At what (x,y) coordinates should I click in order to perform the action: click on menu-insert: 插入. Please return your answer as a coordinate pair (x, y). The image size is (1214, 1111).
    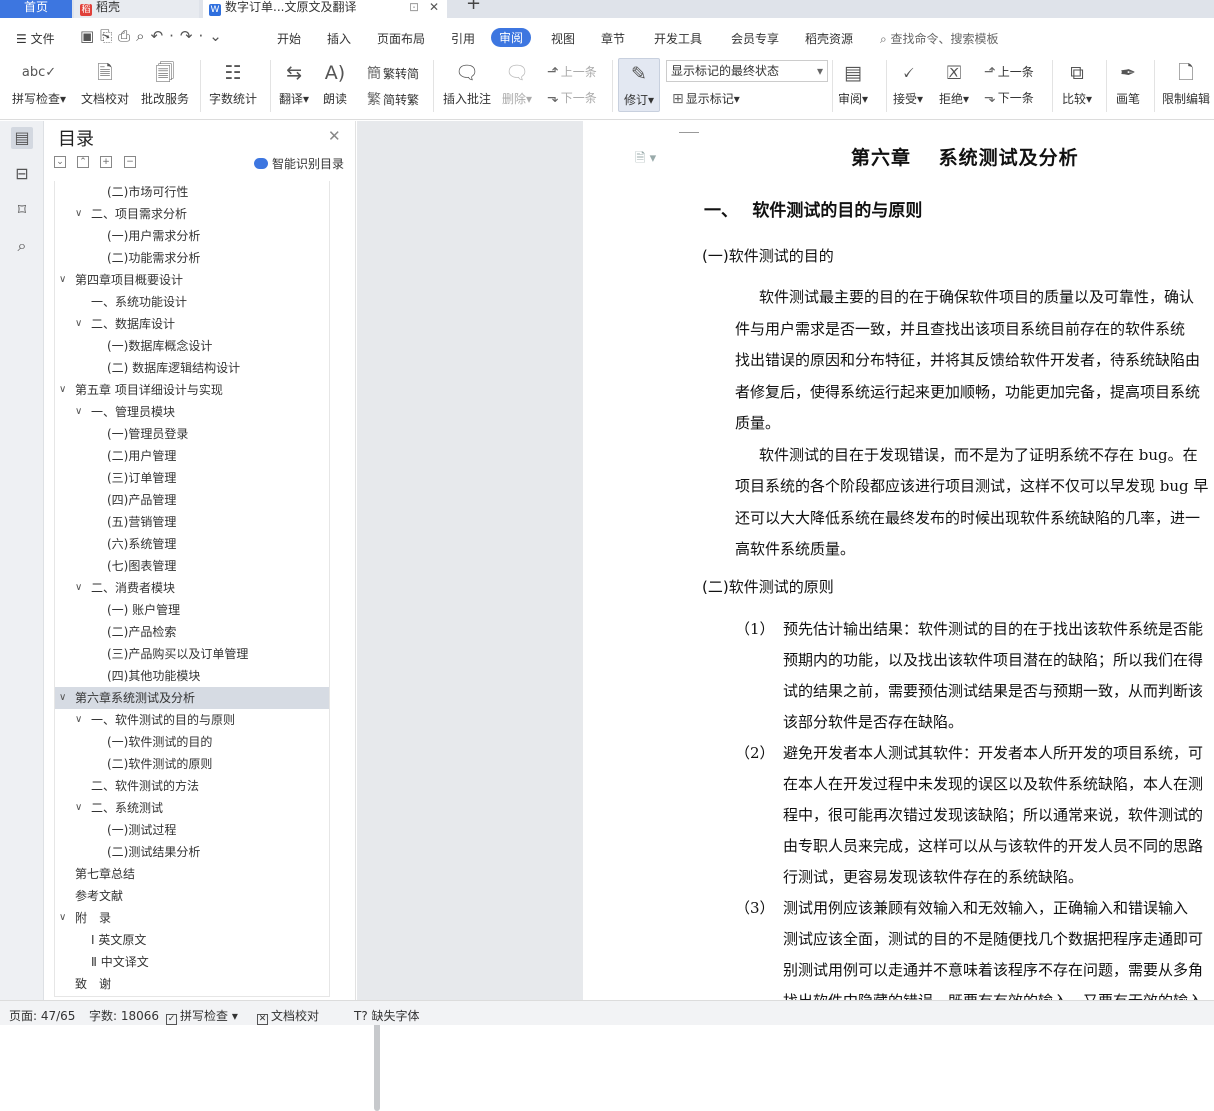
    Looking at the image, I should click on (339, 38).